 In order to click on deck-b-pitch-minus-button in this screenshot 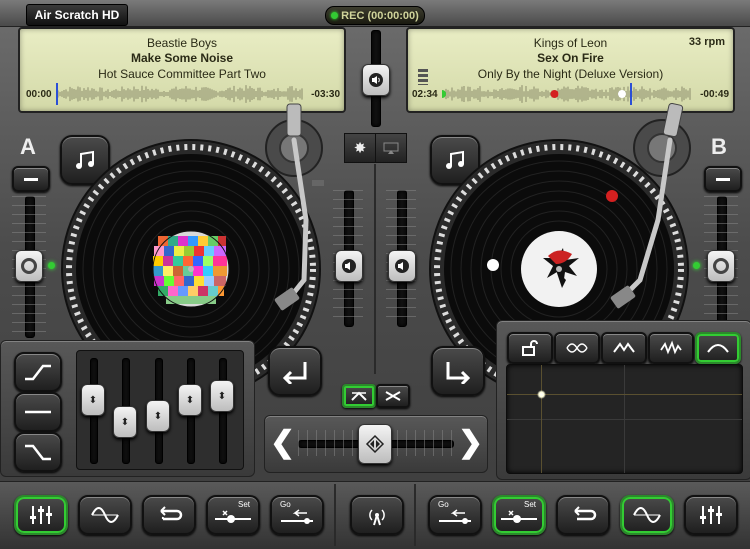, I will do `click(723, 179)`.